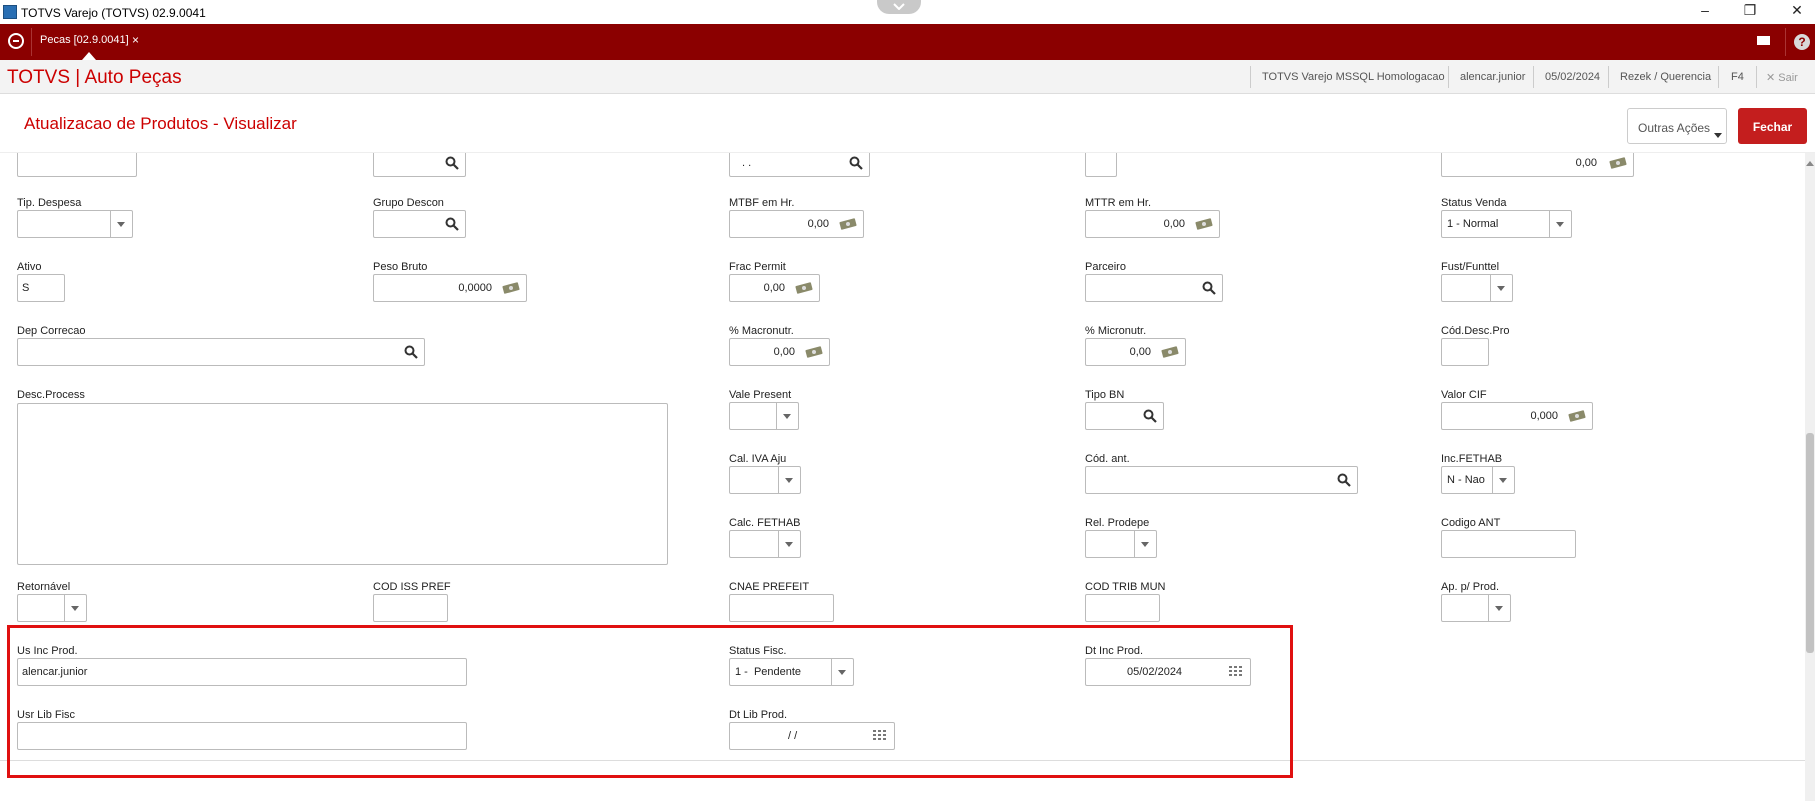  I want to click on partial-field-3: . ., so click(799, 165).